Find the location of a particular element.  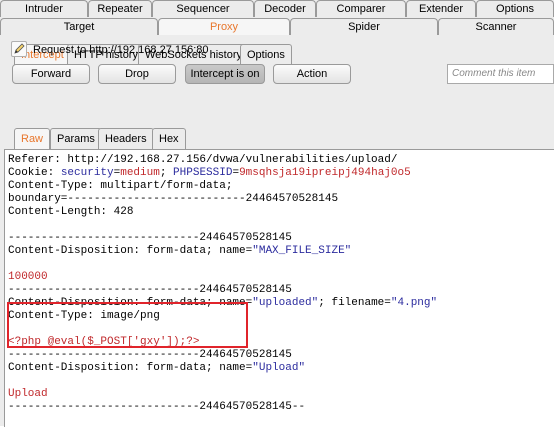

security-key: security is located at coordinates (87, 173).